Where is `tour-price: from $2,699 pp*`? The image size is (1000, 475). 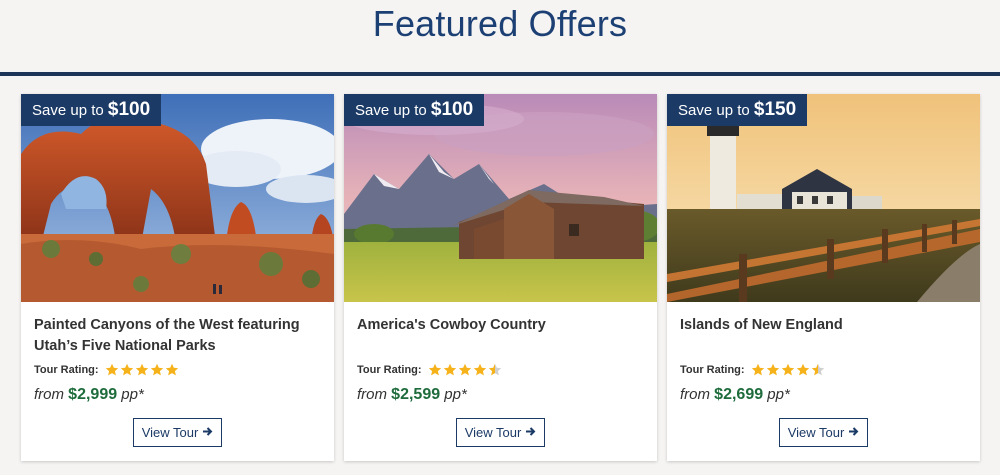 tour-price: from $2,699 pp* is located at coordinates (735, 395).